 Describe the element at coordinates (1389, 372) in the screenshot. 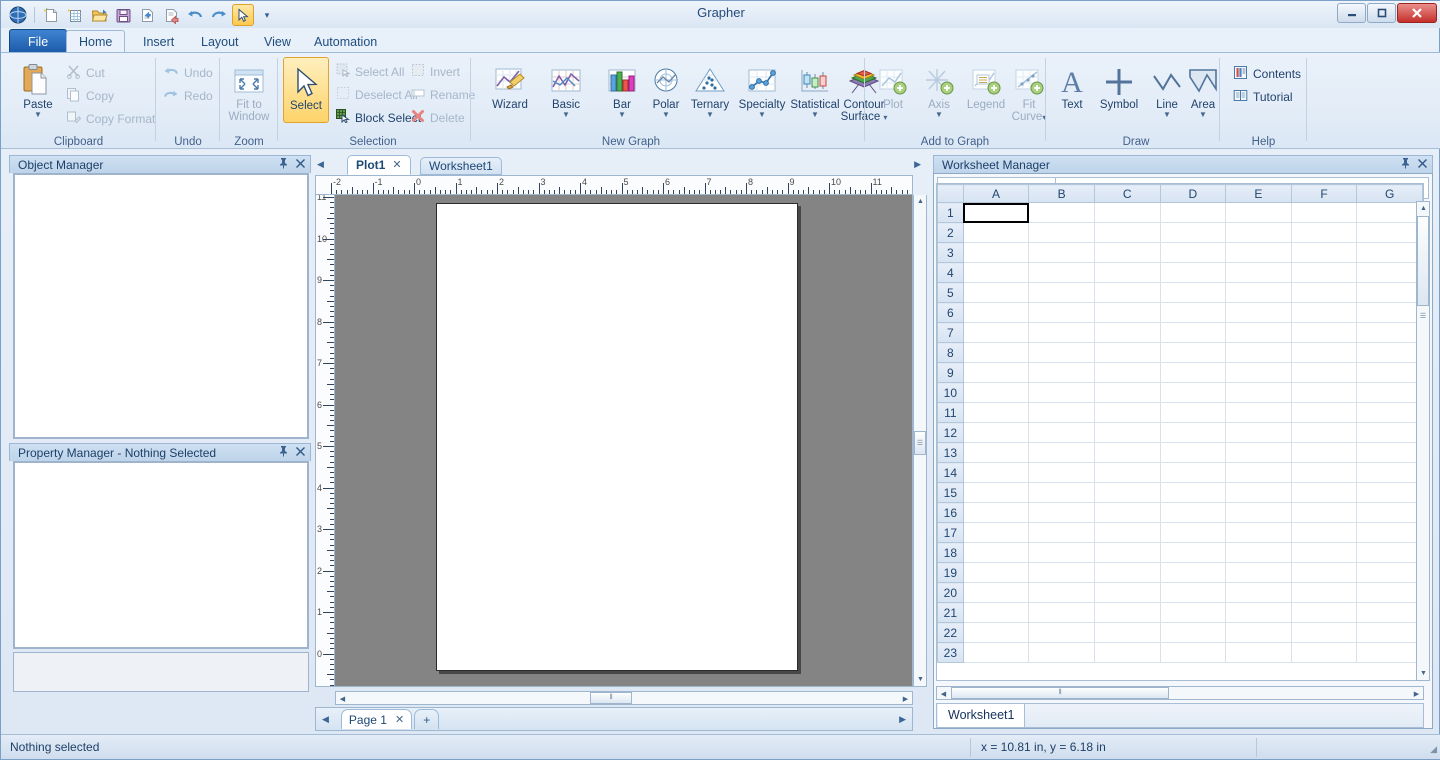

I see `sheet-cell-G9` at that location.